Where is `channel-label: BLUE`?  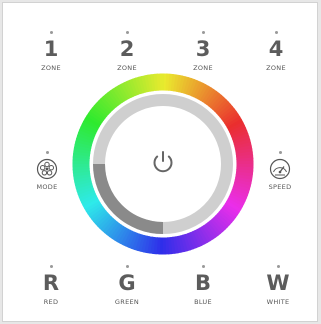 channel-label: BLUE is located at coordinates (203, 302).